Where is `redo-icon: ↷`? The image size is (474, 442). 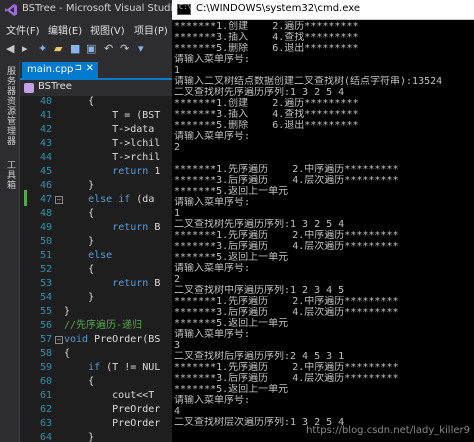 redo-icon: ↷ is located at coordinates (124, 49).